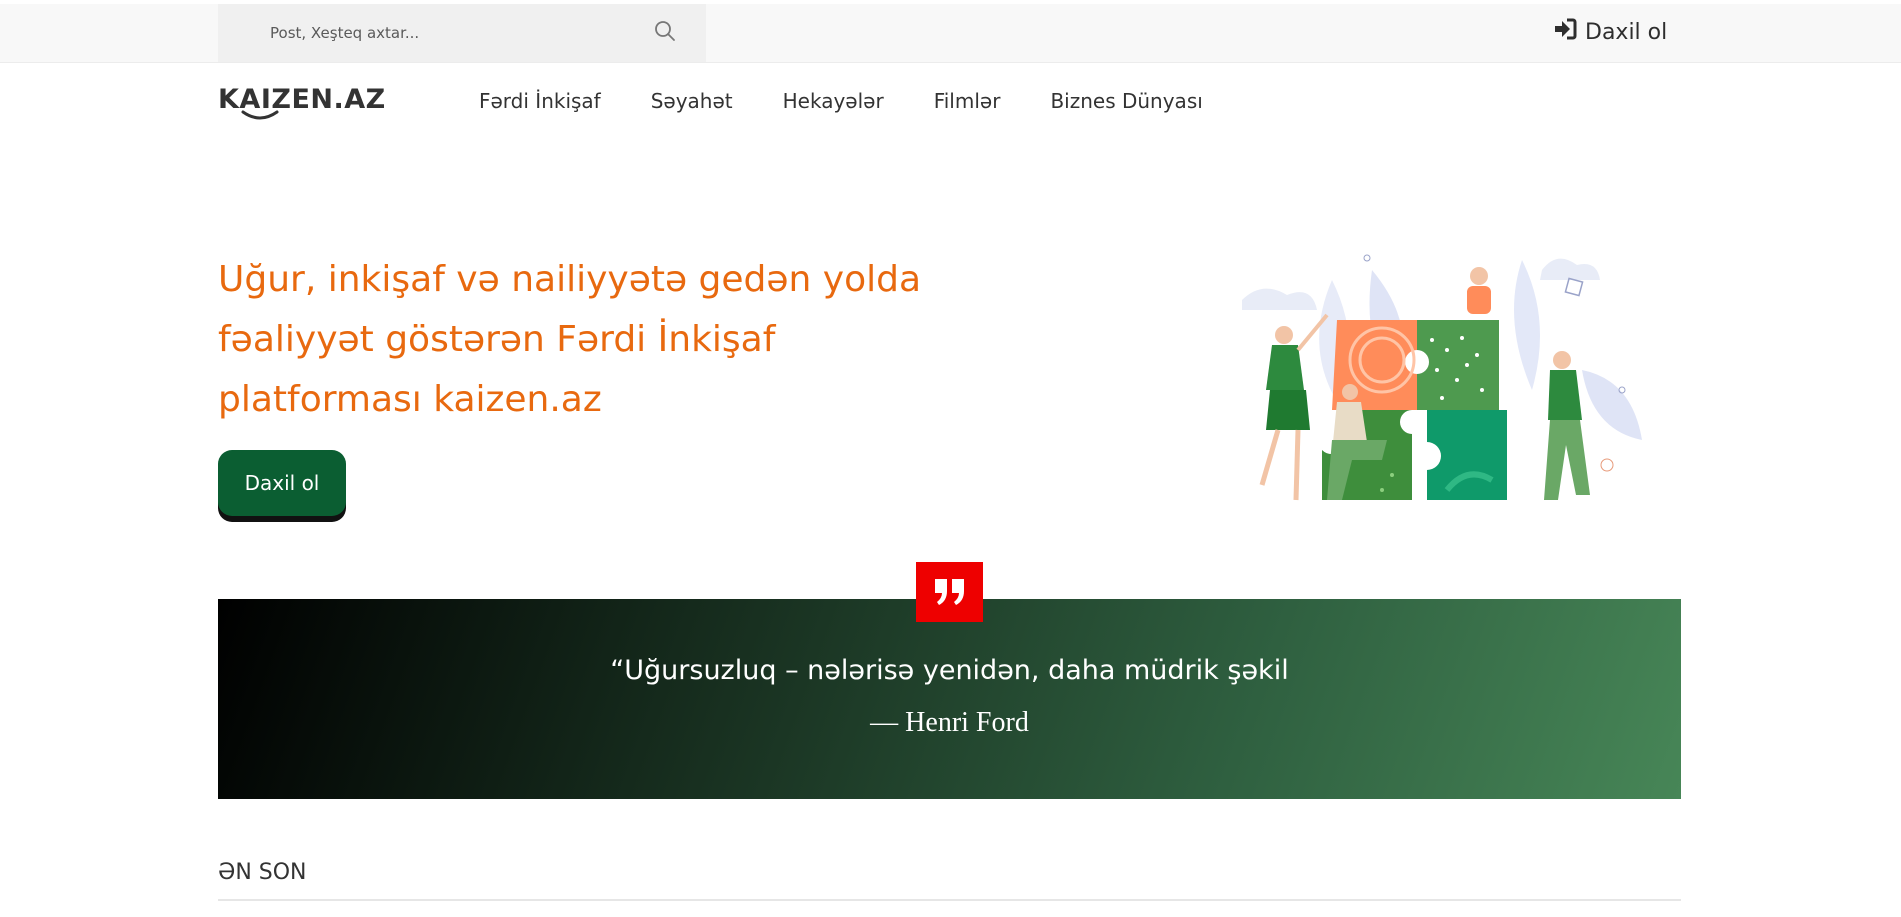  Describe the element at coordinates (833, 101) in the screenshot. I see `nav-item-hekayeler: Hekayələr` at that location.